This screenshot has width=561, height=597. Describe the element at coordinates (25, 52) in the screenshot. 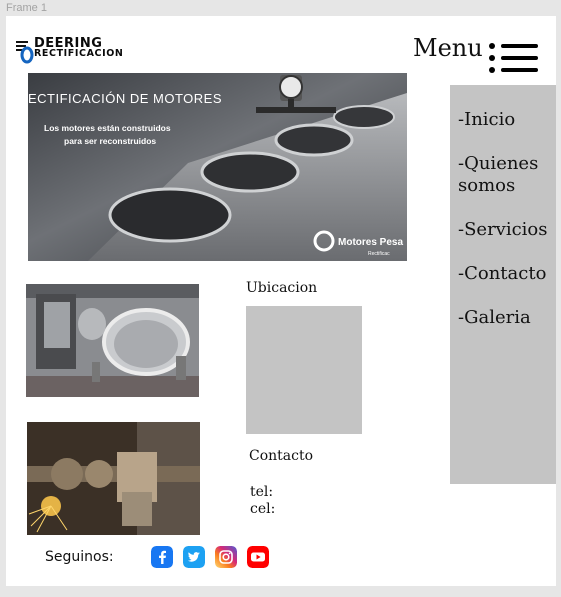

I see `logo-mark-icon` at that location.